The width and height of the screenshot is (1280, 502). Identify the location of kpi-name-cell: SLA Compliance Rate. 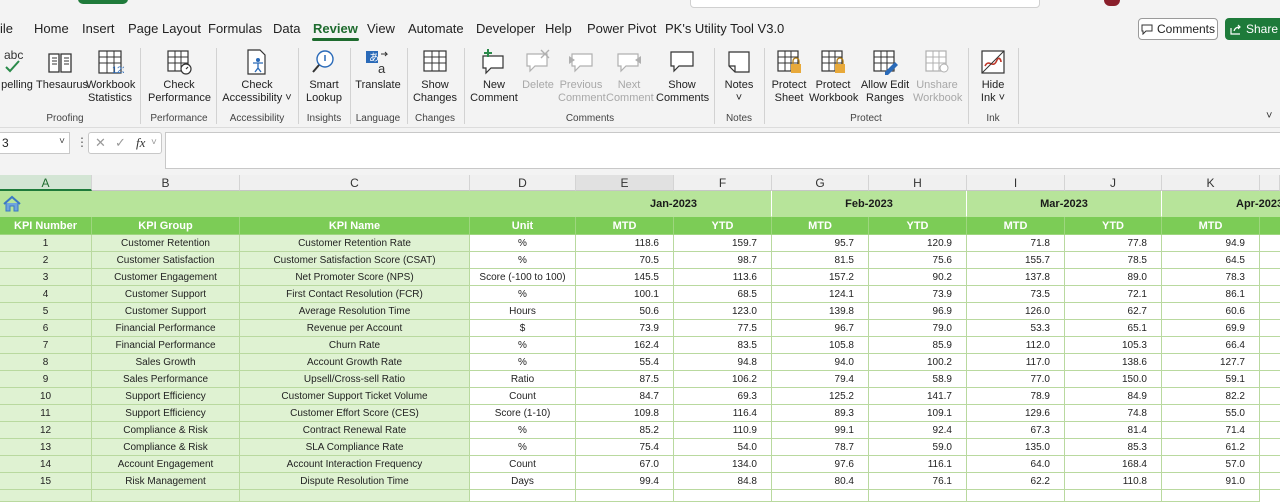
(355, 447).